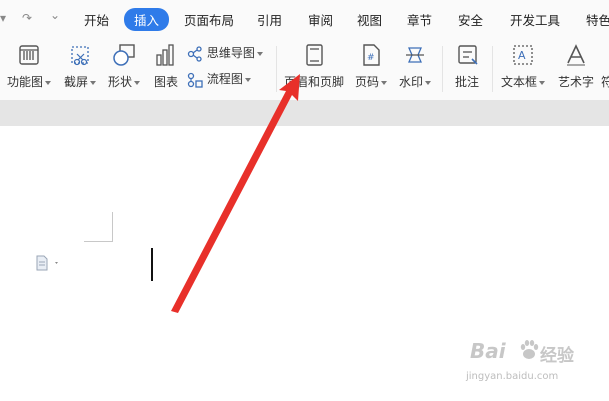 The image size is (609, 401). I want to click on watermark-cn: 经验, so click(557, 356).